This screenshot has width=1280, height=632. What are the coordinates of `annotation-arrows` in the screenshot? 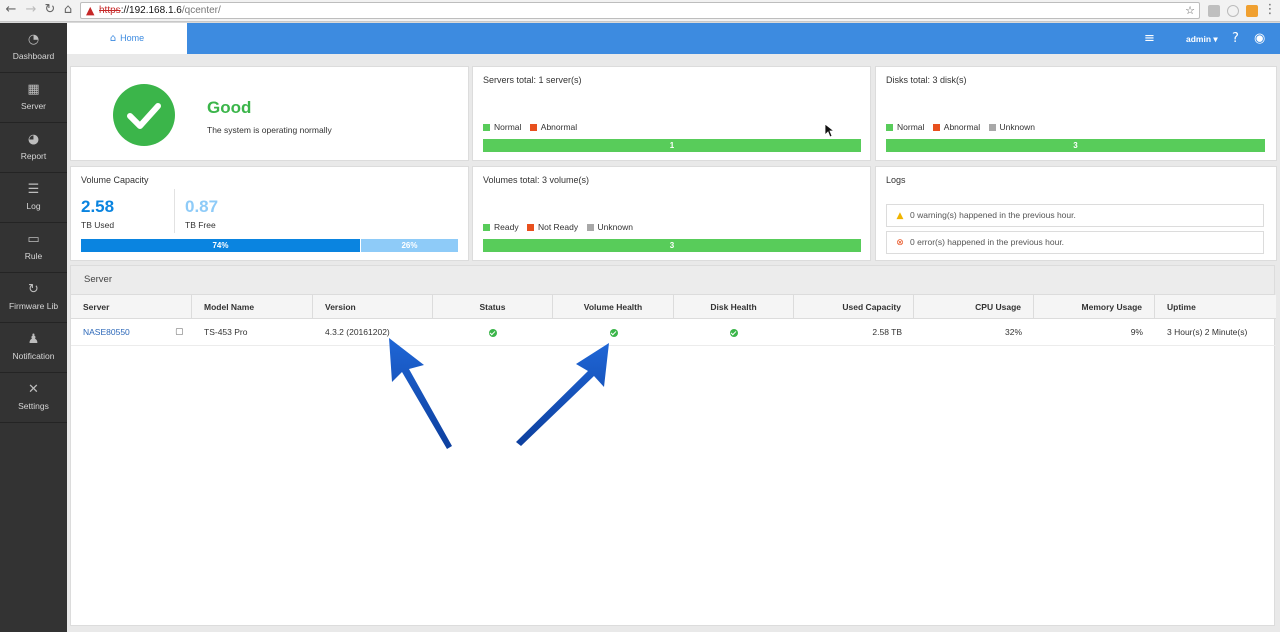 It's located at (499, 393).